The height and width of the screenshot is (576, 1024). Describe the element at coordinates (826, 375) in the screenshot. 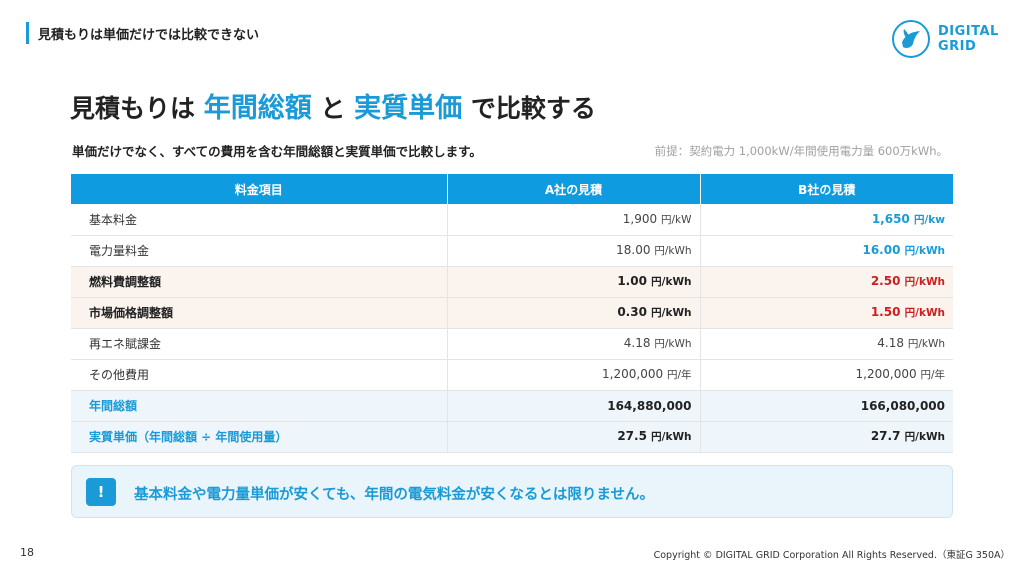

I see `company-b-value: 1,200,000 円/年` at that location.